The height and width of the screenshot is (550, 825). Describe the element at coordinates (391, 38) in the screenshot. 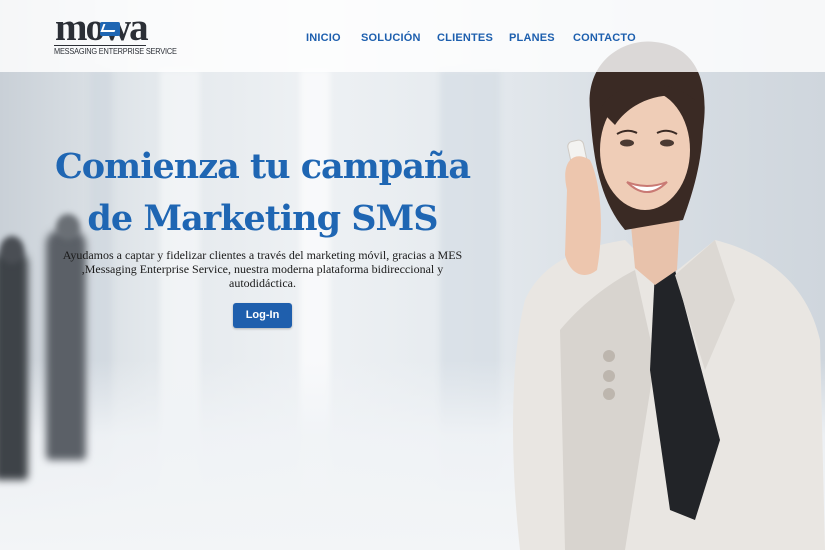

I see `nav-item-solucion: SOLUCIÓN` at that location.